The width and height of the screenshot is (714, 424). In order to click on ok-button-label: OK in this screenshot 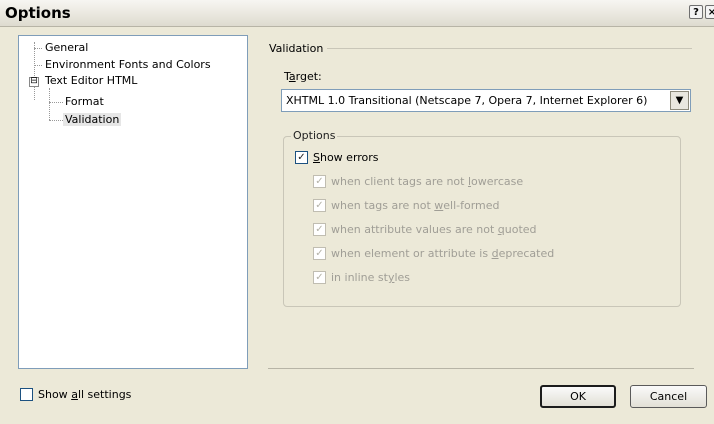, I will do `click(578, 396)`.